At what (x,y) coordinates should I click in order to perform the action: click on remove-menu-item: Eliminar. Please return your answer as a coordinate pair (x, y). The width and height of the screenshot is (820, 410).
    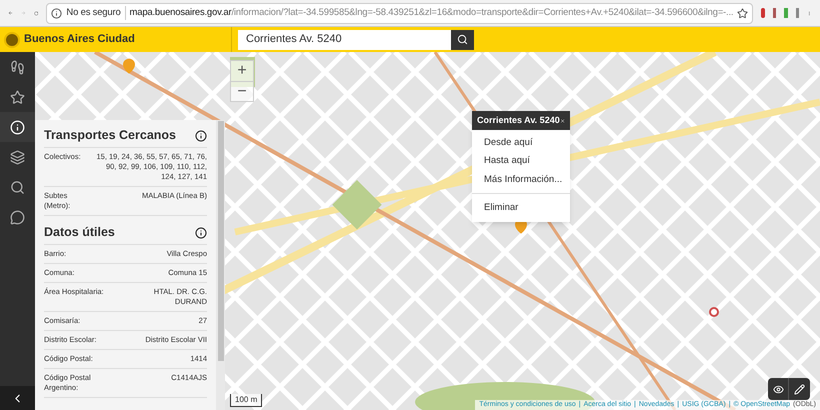
    Looking at the image, I should click on (521, 207).